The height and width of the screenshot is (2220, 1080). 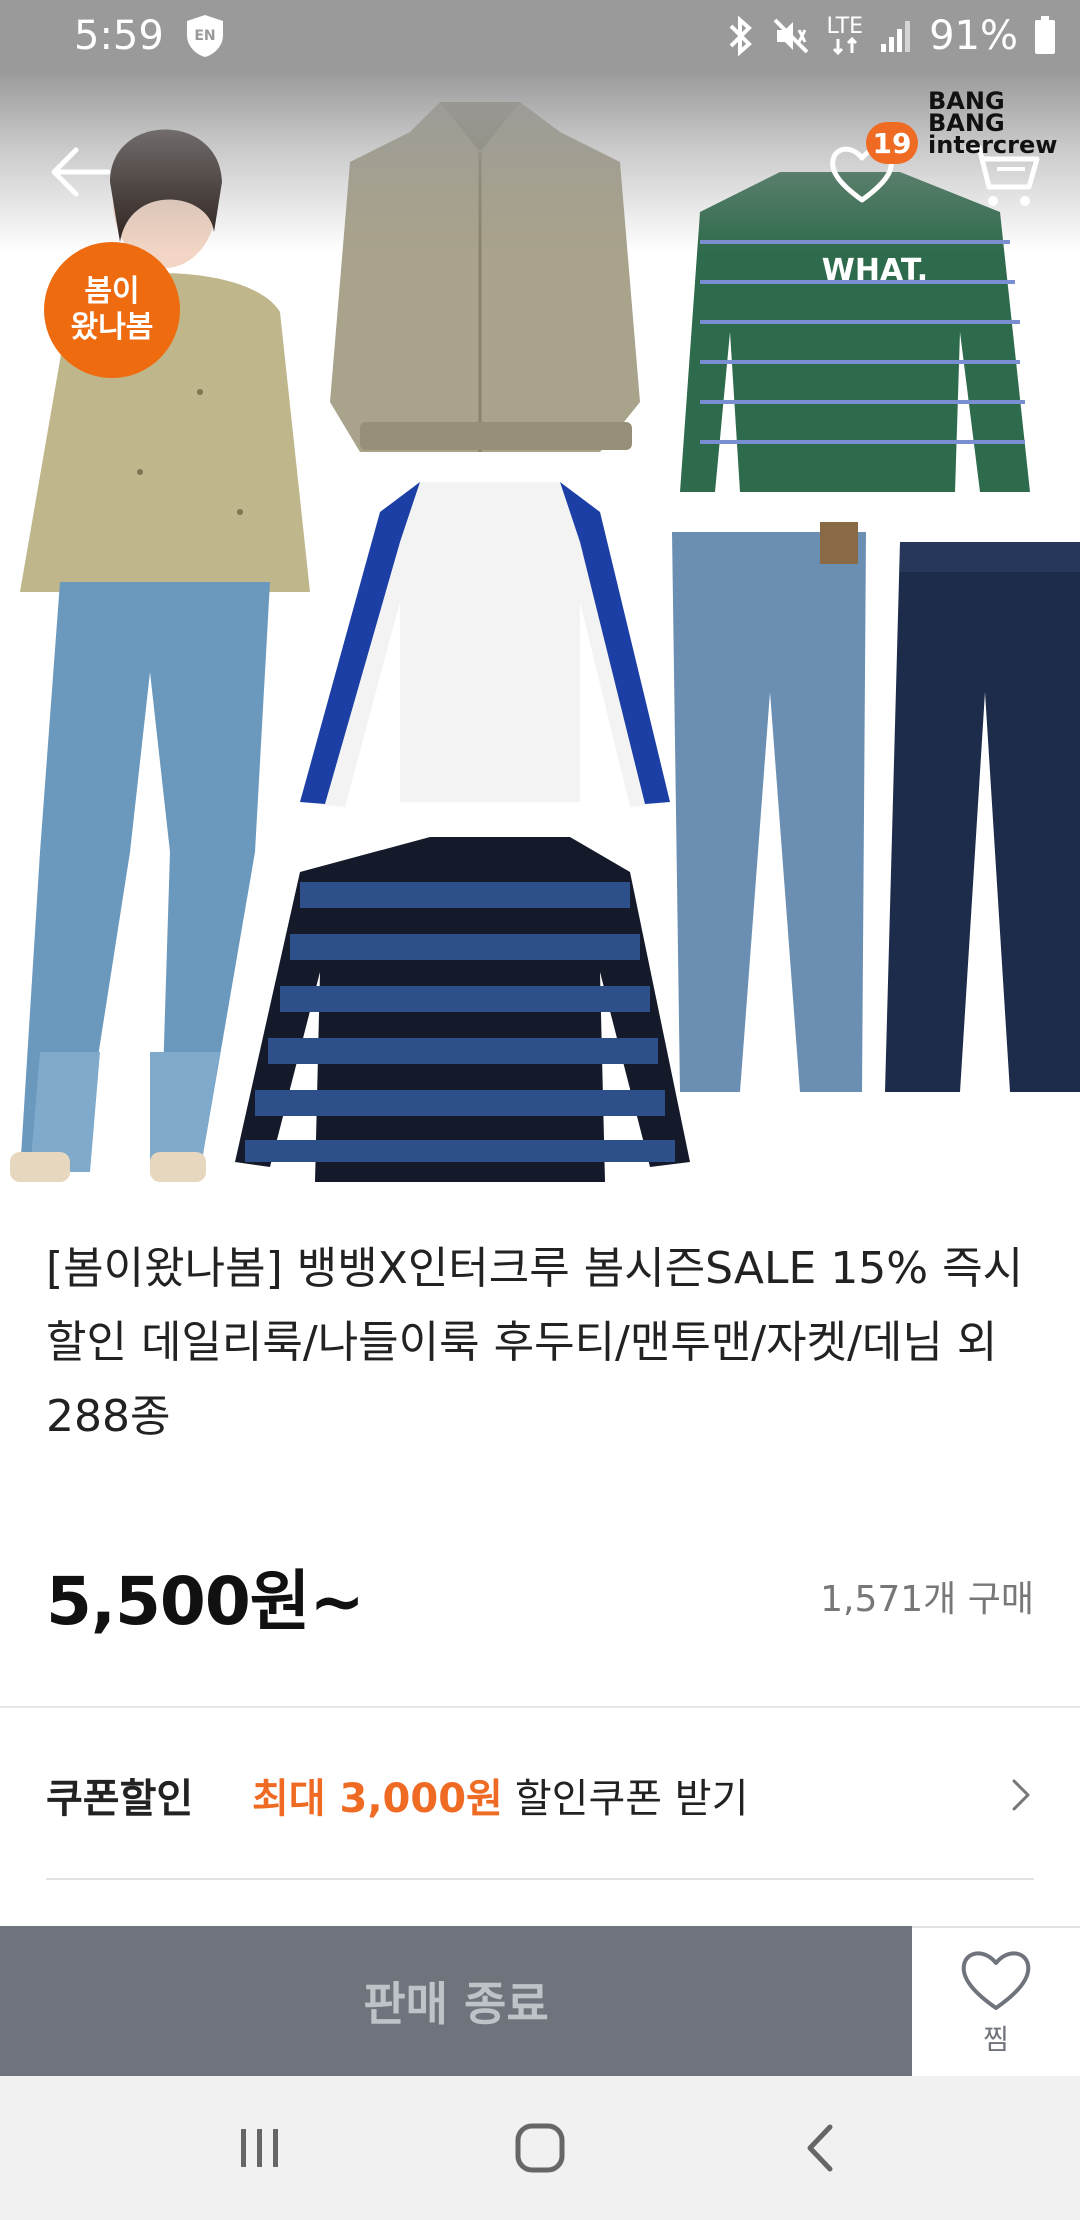 I want to click on zzim-button: 찜, so click(x=996, y=2001).